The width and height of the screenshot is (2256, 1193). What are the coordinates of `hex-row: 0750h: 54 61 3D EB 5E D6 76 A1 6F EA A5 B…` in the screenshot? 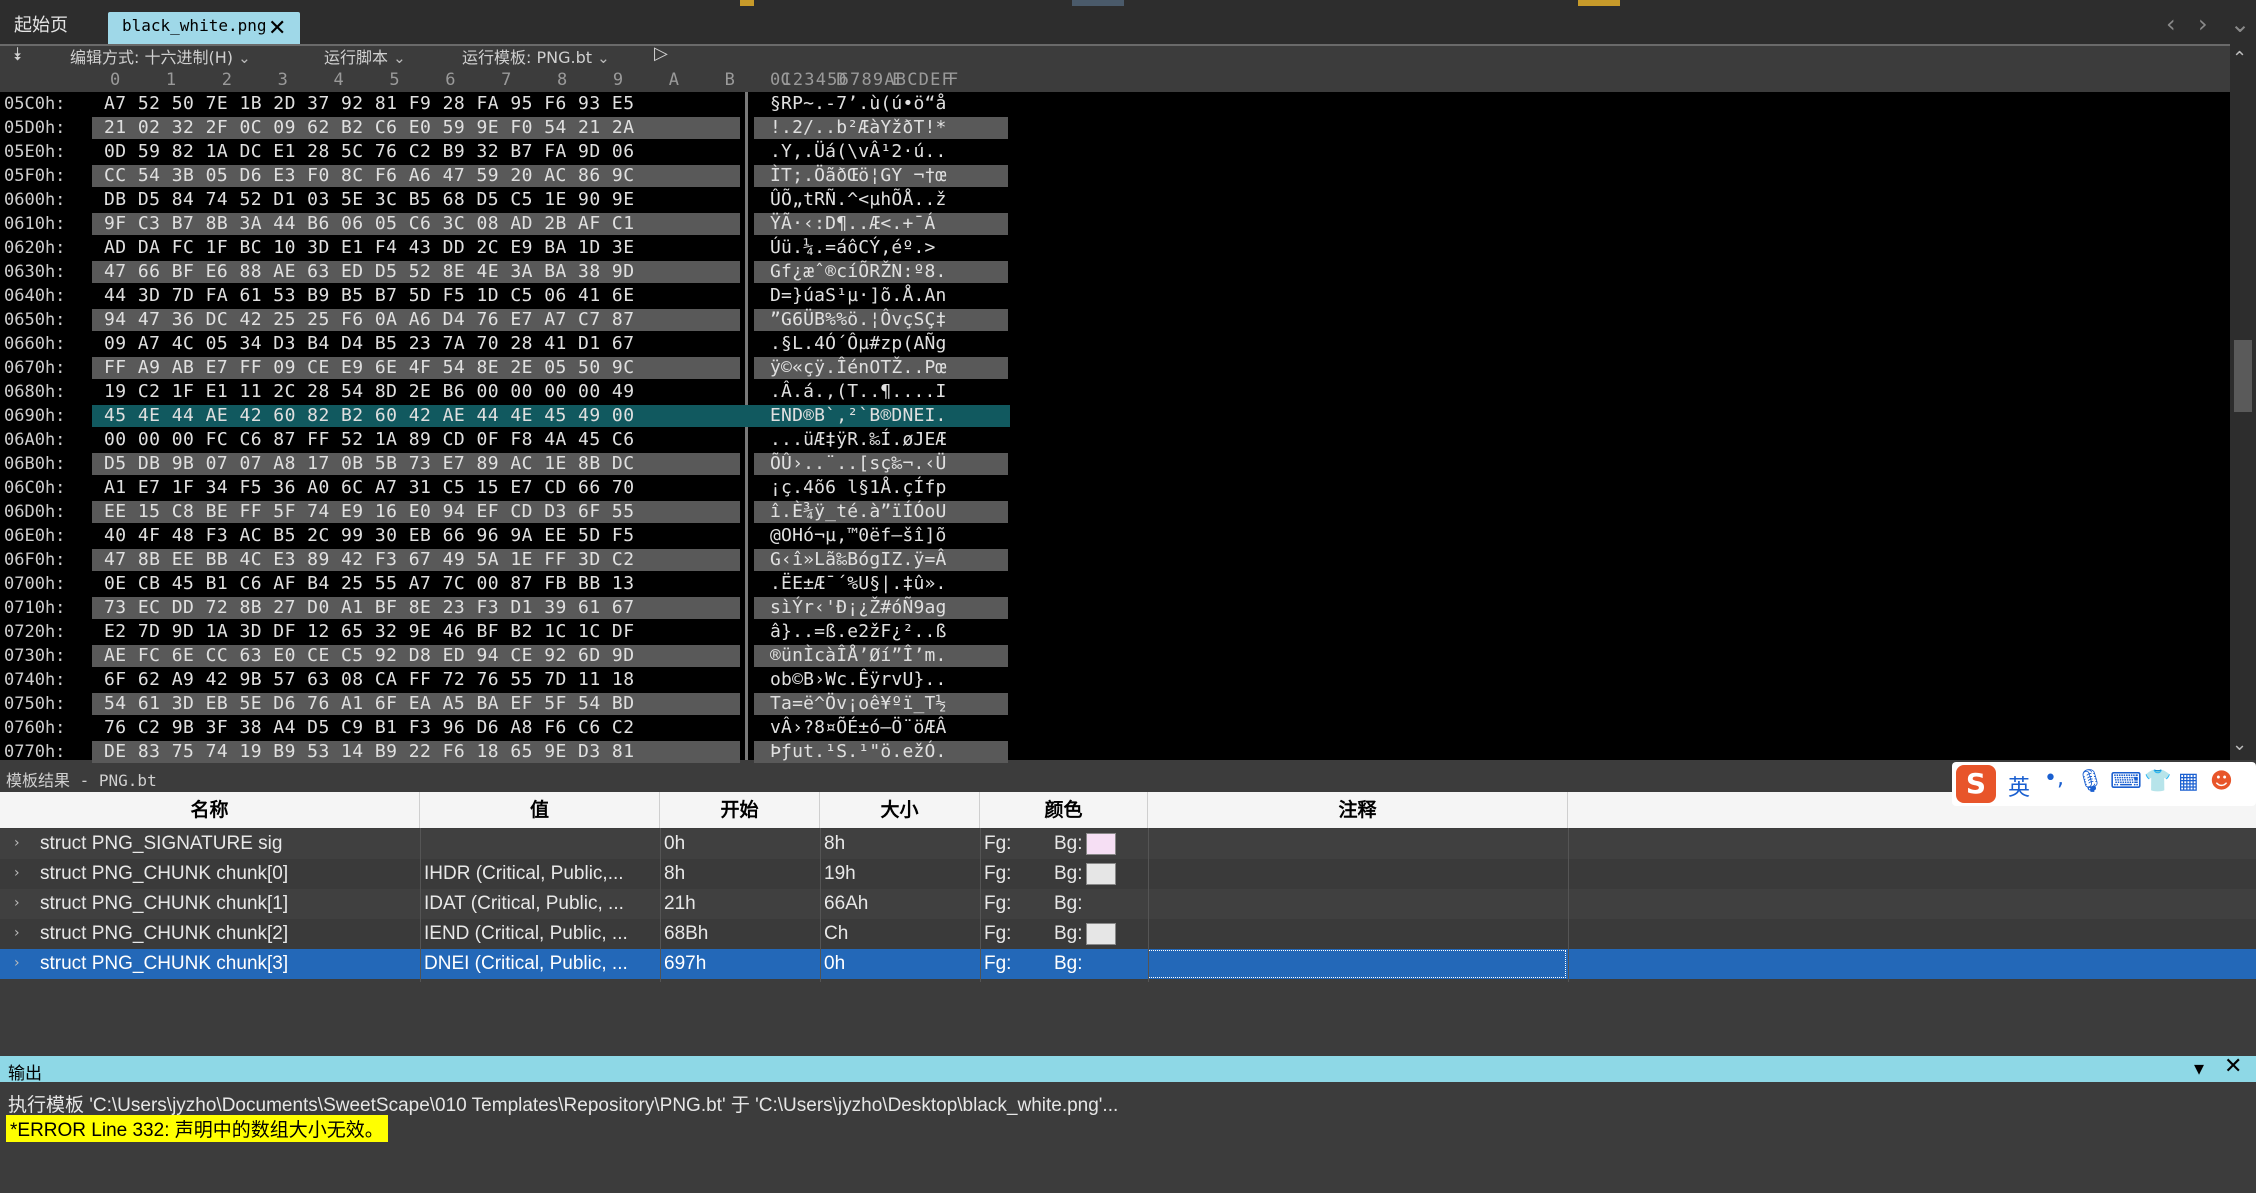 It's located at (505, 704).